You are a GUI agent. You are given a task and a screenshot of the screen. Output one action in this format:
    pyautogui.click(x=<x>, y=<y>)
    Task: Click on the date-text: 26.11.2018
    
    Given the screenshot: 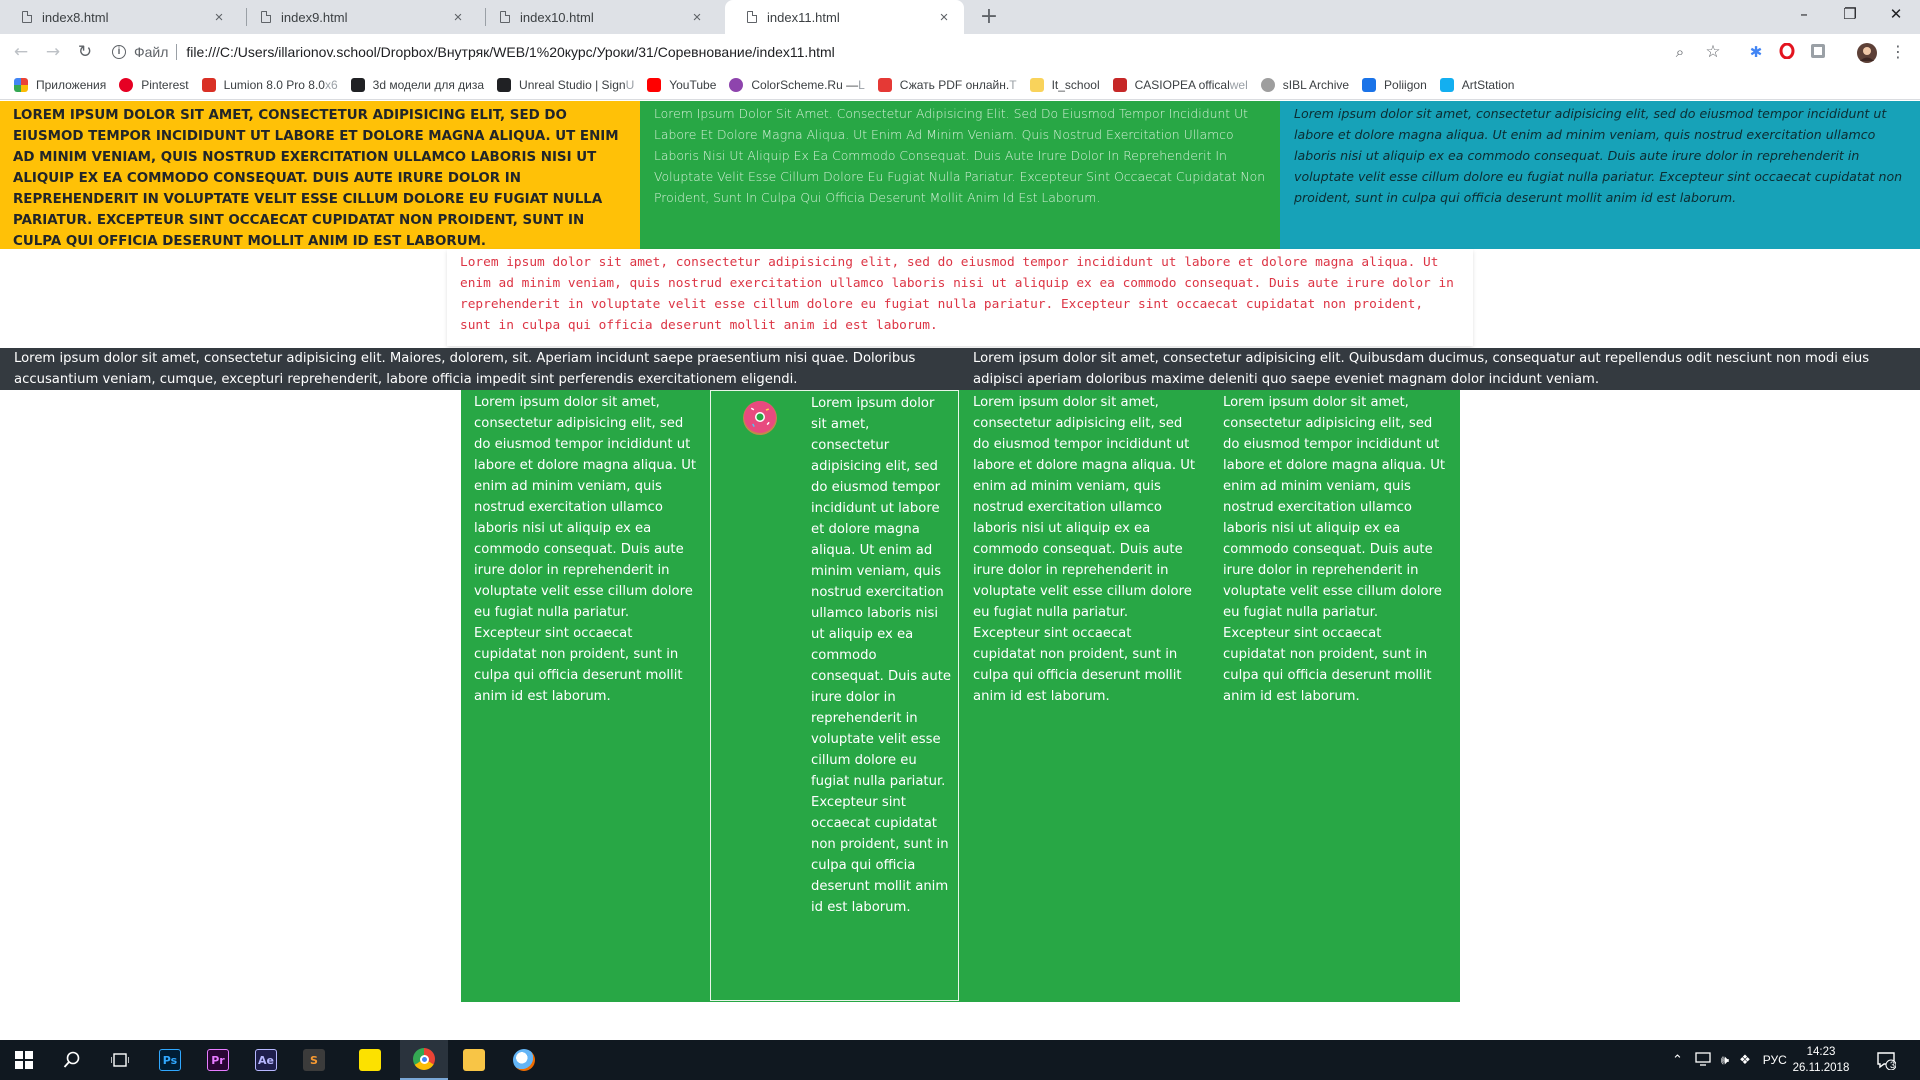 What is the action you would take?
    pyautogui.click(x=1821, y=1068)
    